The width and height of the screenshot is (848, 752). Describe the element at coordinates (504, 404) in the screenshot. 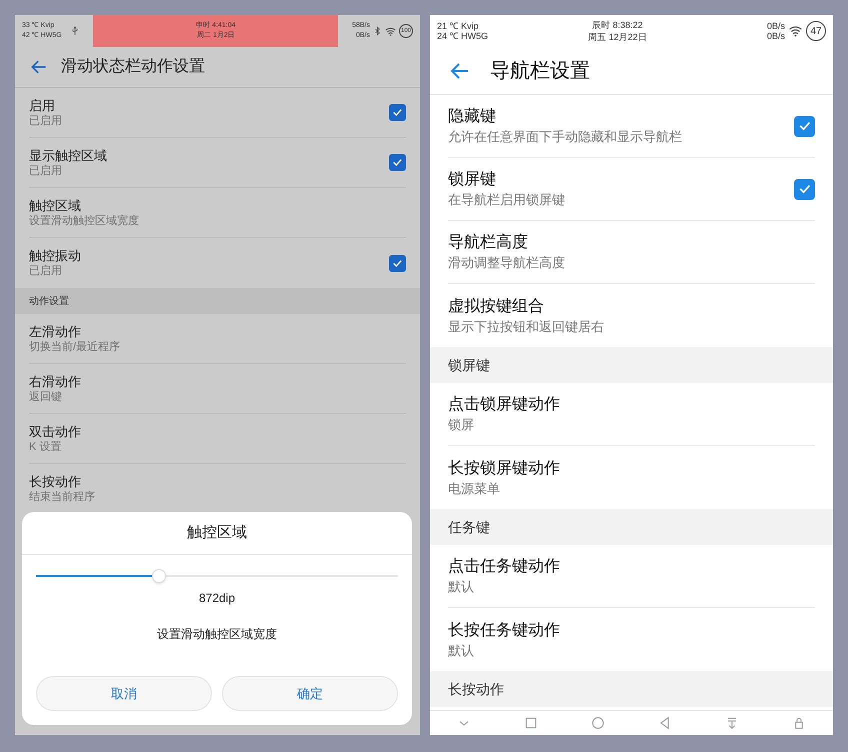

I see `row-title: 点击锁屏键动作` at that location.